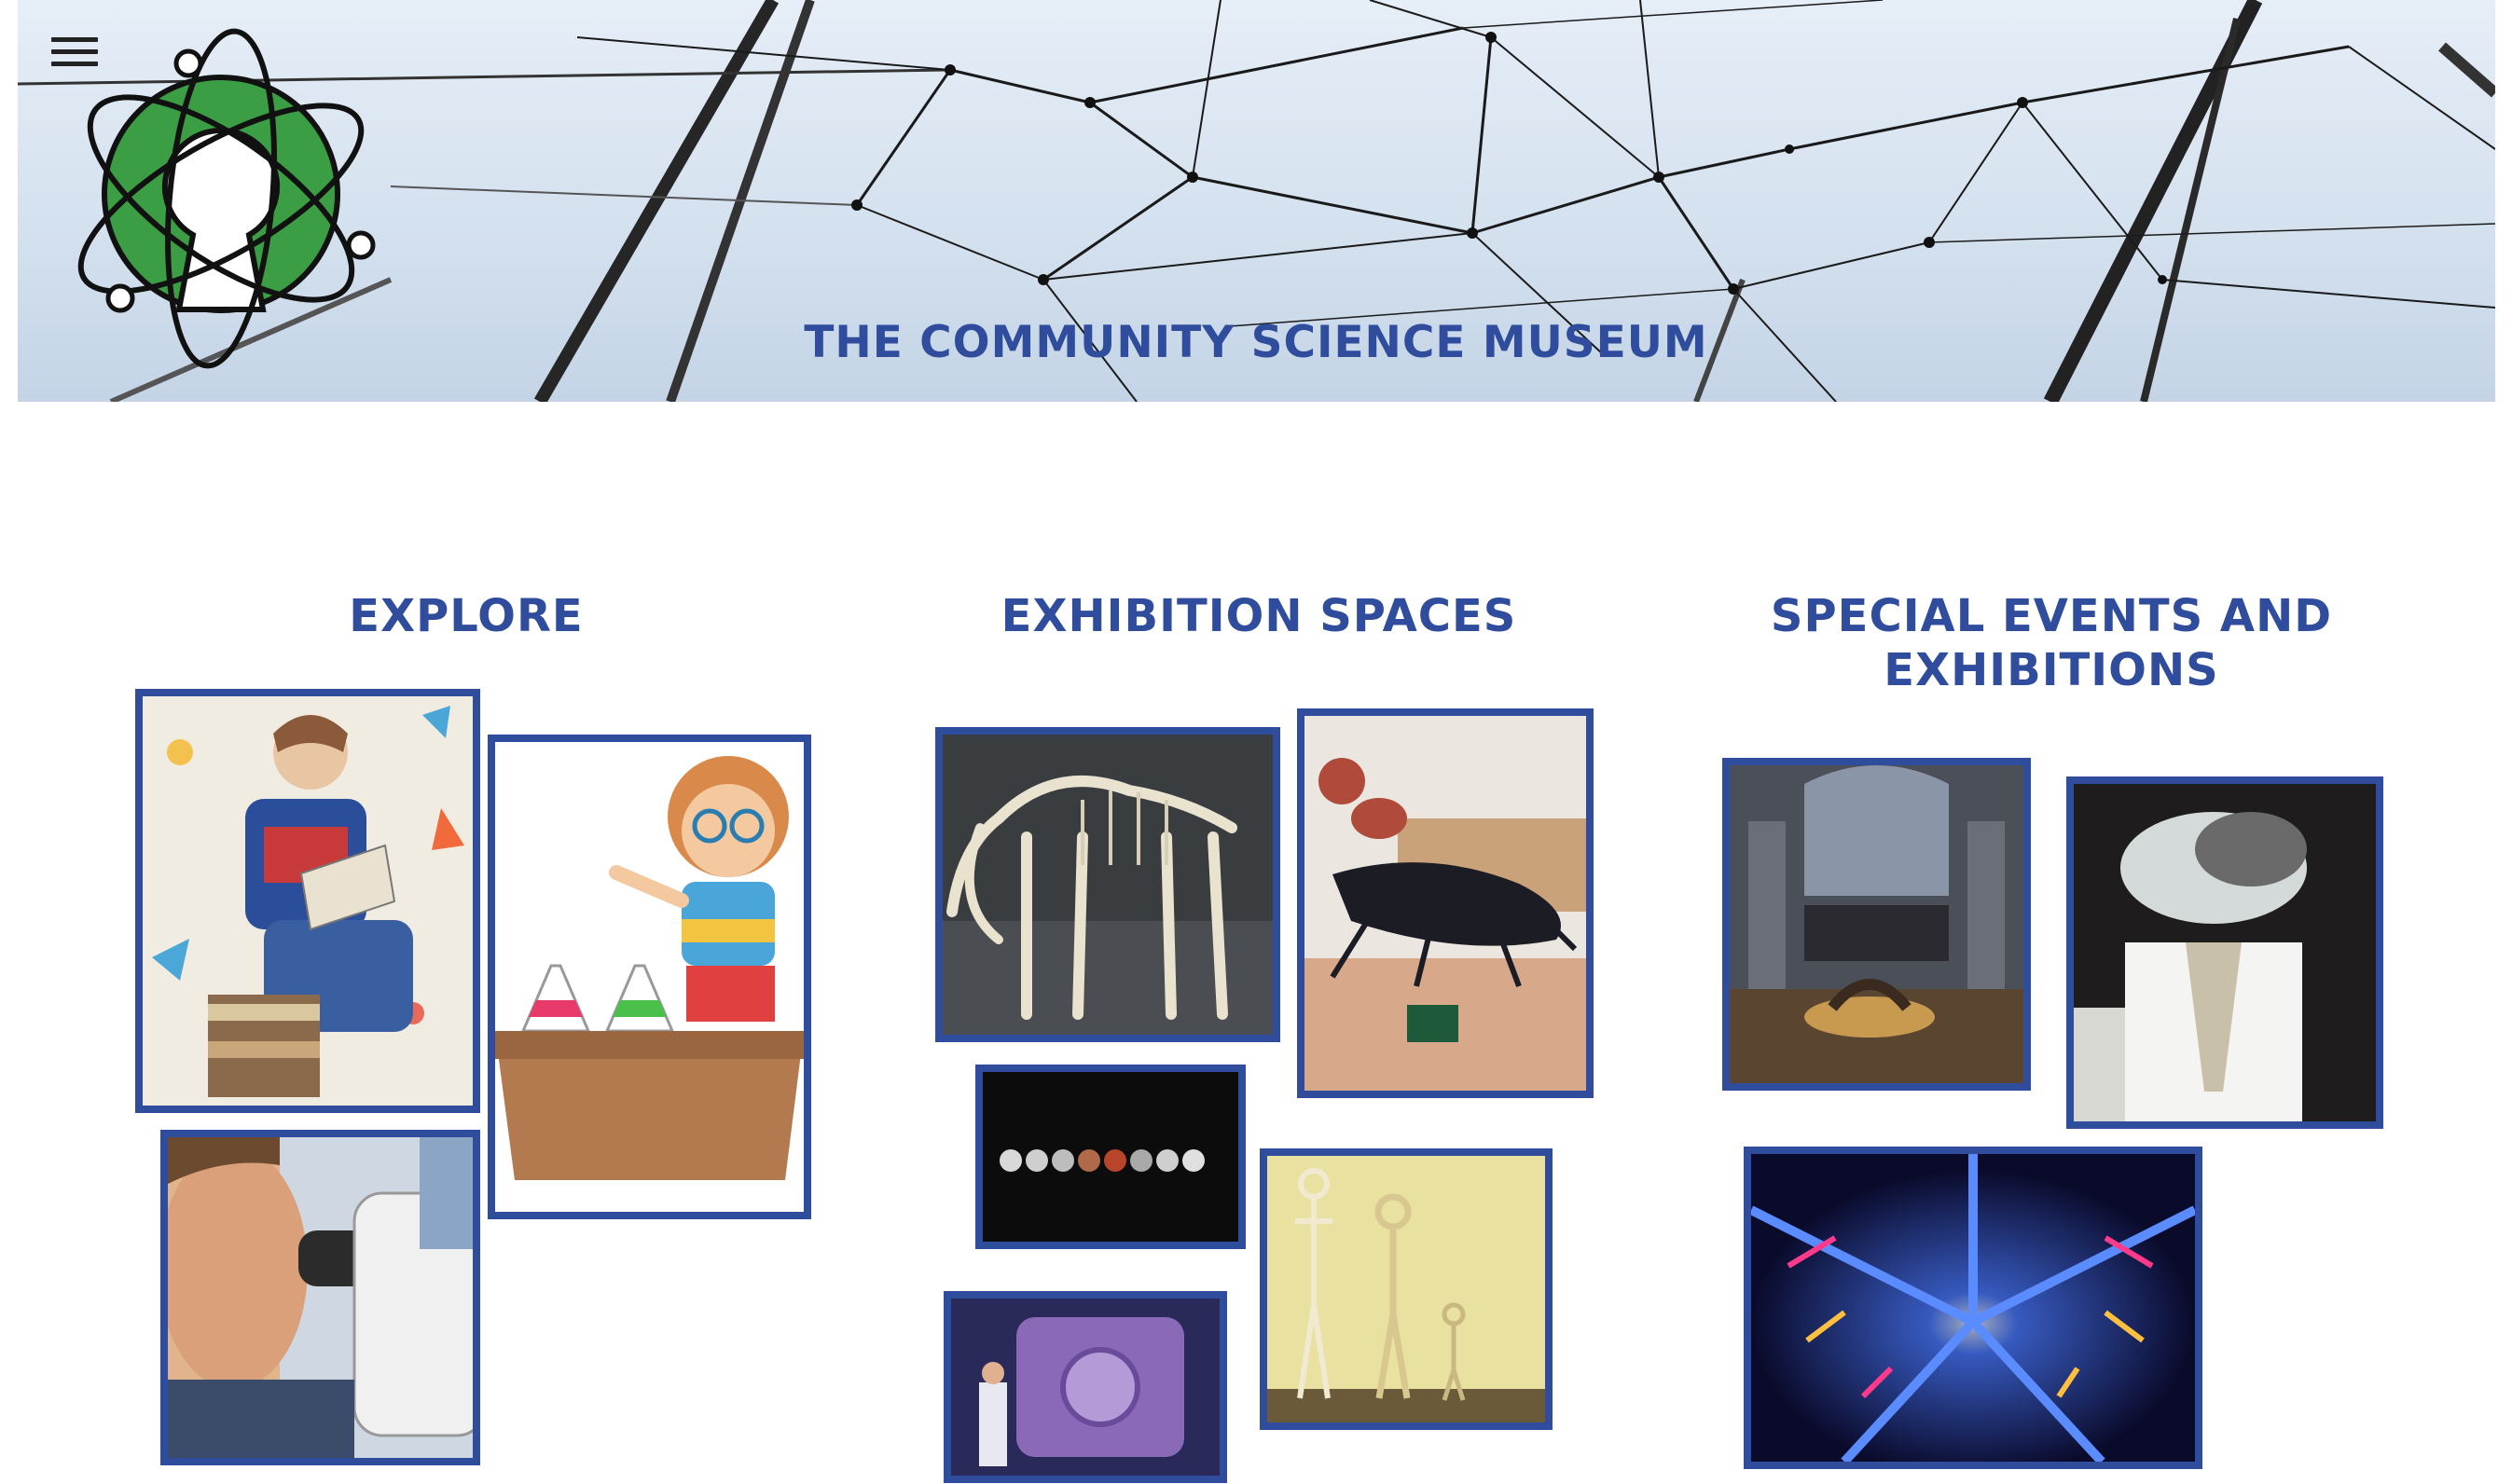  What do you see at coordinates (2224, 952) in the screenshot?
I see `event-smoke-experiment-image` at bounding box center [2224, 952].